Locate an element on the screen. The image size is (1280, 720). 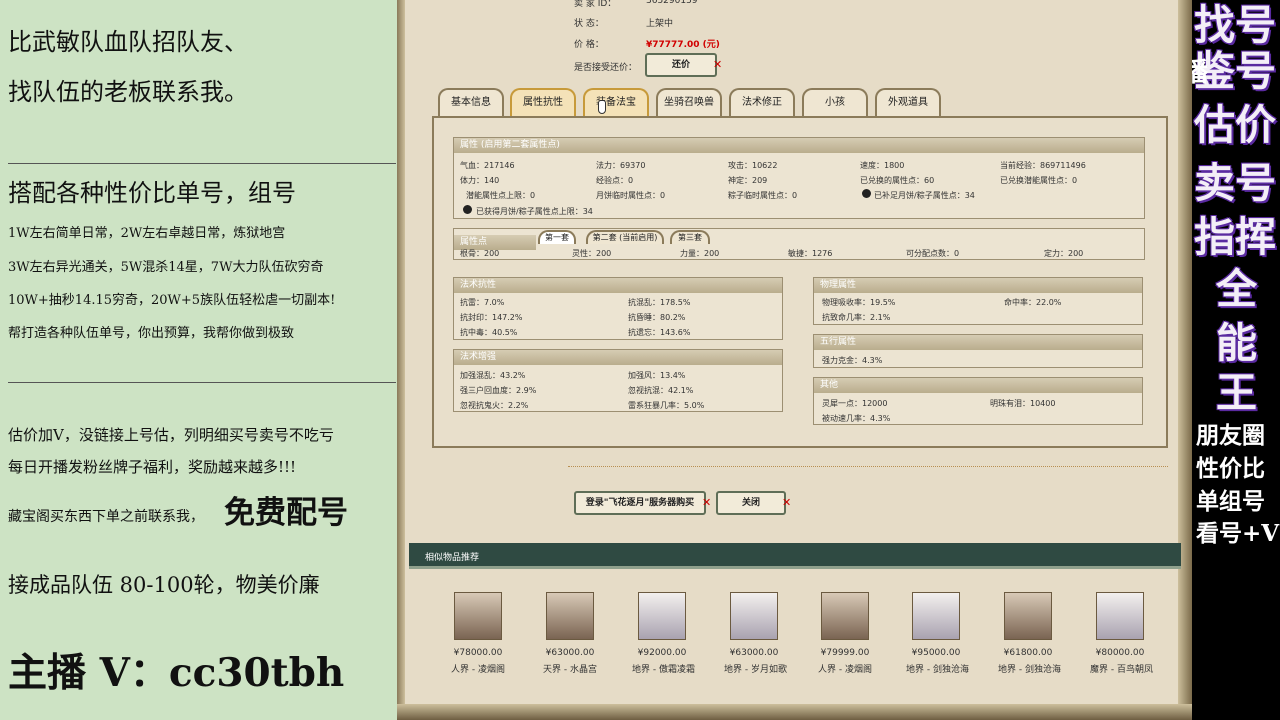
promo-highlight: 免费配号 is located at coordinates (286, 513).